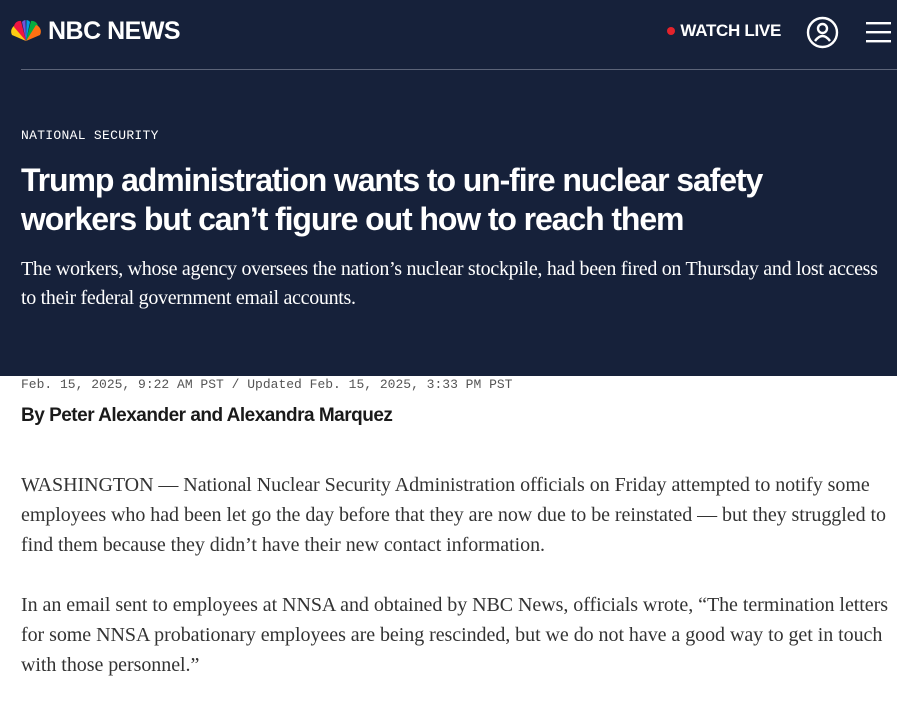 This screenshot has height=711, width=897. What do you see at coordinates (671, 31) in the screenshot?
I see `live-dot-icon` at bounding box center [671, 31].